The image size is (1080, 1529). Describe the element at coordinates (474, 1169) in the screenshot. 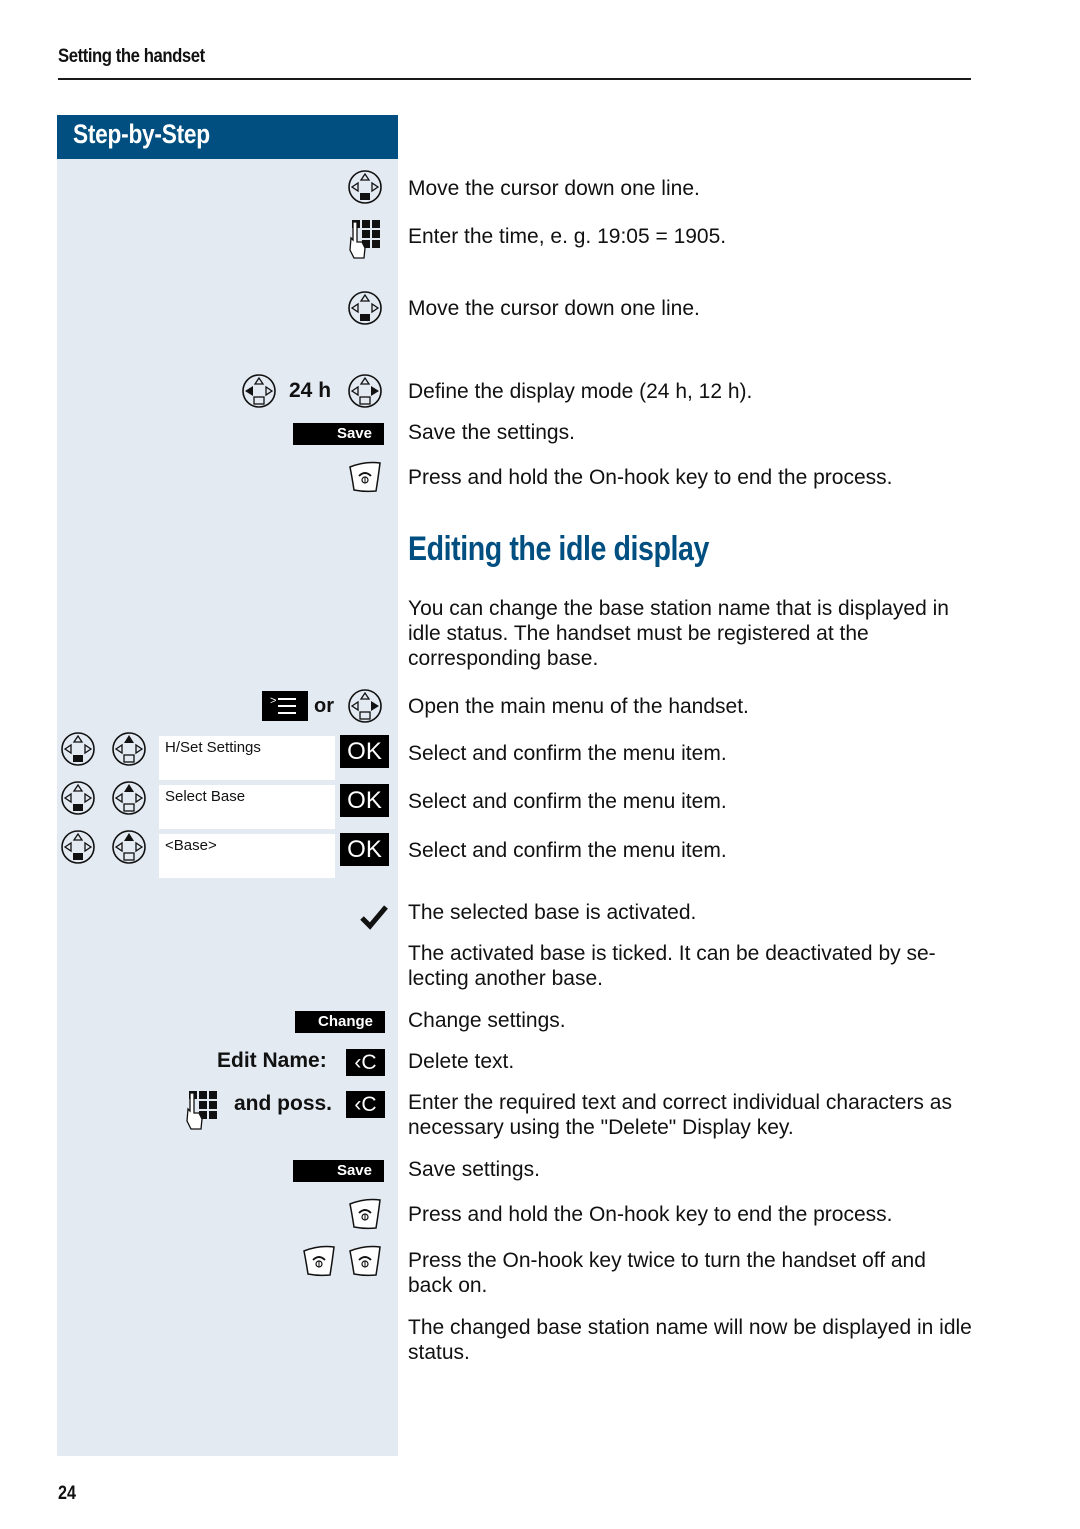

I see `step-text: Save settings.` at that location.